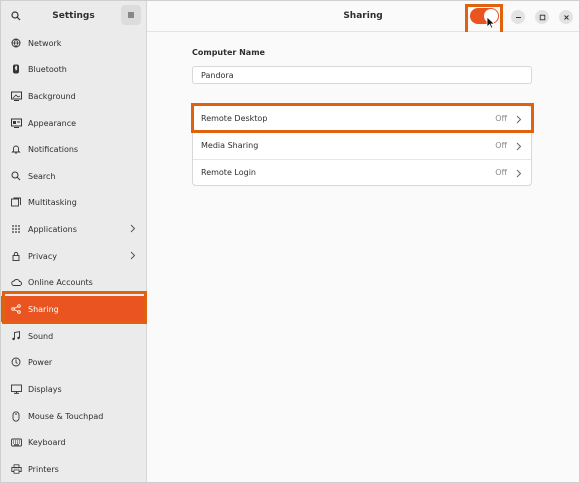  I want to click on row-label: Media Sharing, so click(230, 145).